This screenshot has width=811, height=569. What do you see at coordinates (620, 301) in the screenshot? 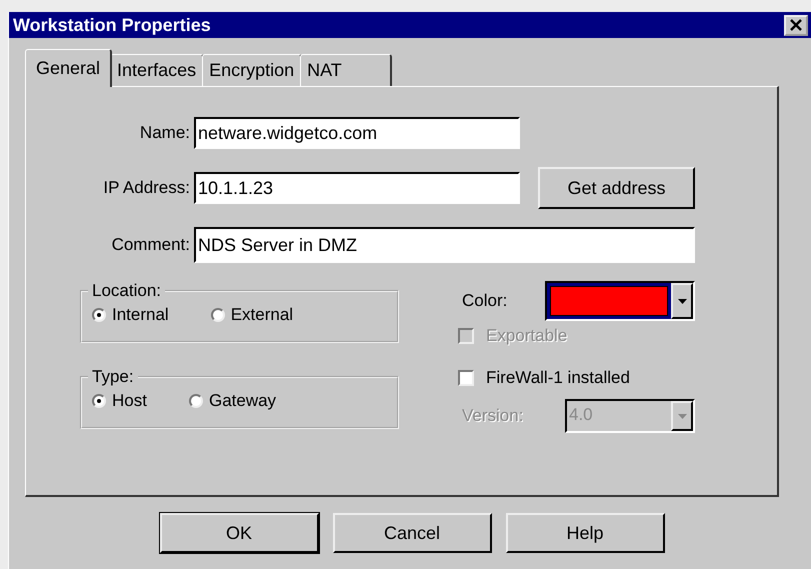
I see `color-dropdown` at bounding box center [620, 301].